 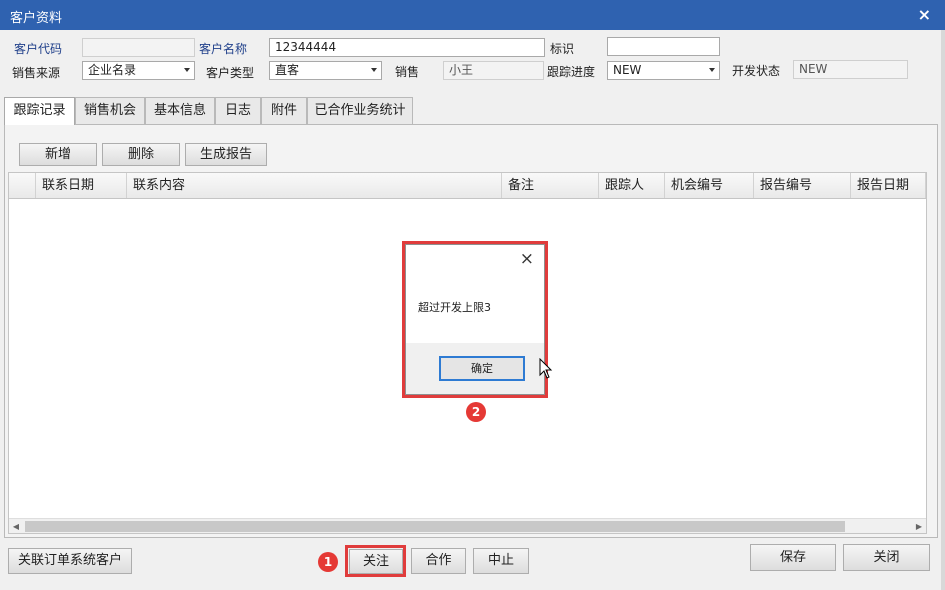 What do you see at coordinates (924, 14) in the screenshot?
I see `window-close-icon: ×` at bounding box center [924, 14].